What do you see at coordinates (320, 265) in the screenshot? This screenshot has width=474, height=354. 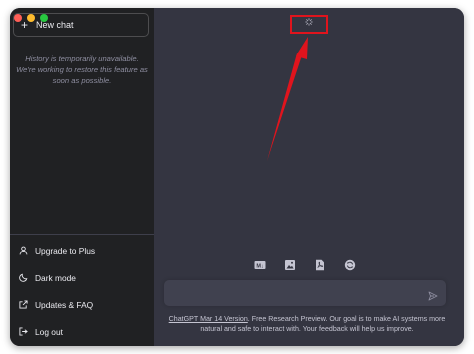 I see `pdf-icon` at bounding box center [320, 265].